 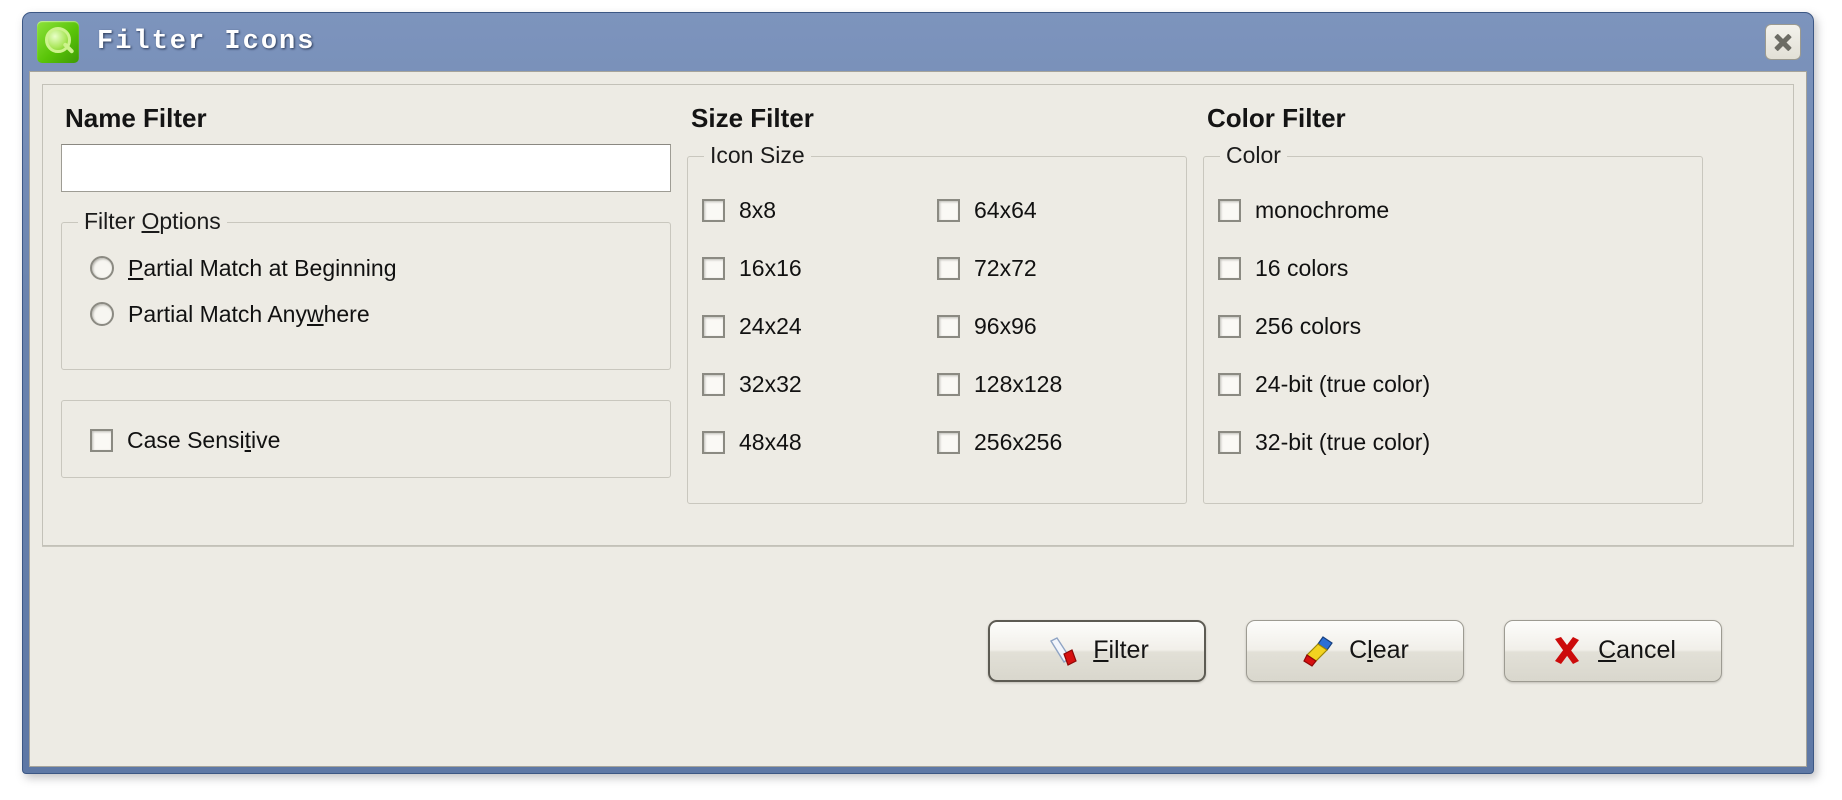 I want to click on icon-size-right-column: 64x64 72x72 96x96 128x128 256x256, so click(x=1054, y=326).